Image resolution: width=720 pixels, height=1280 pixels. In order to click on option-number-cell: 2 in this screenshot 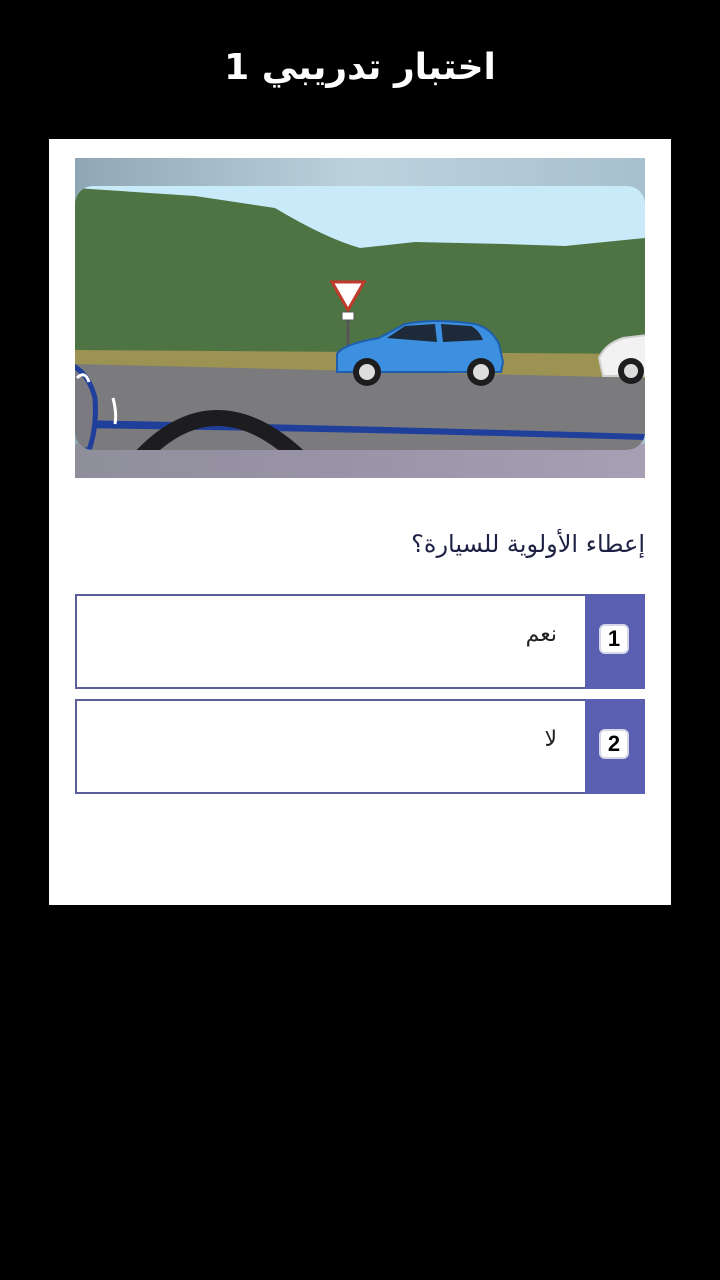, I will do `click(615, 746)`.